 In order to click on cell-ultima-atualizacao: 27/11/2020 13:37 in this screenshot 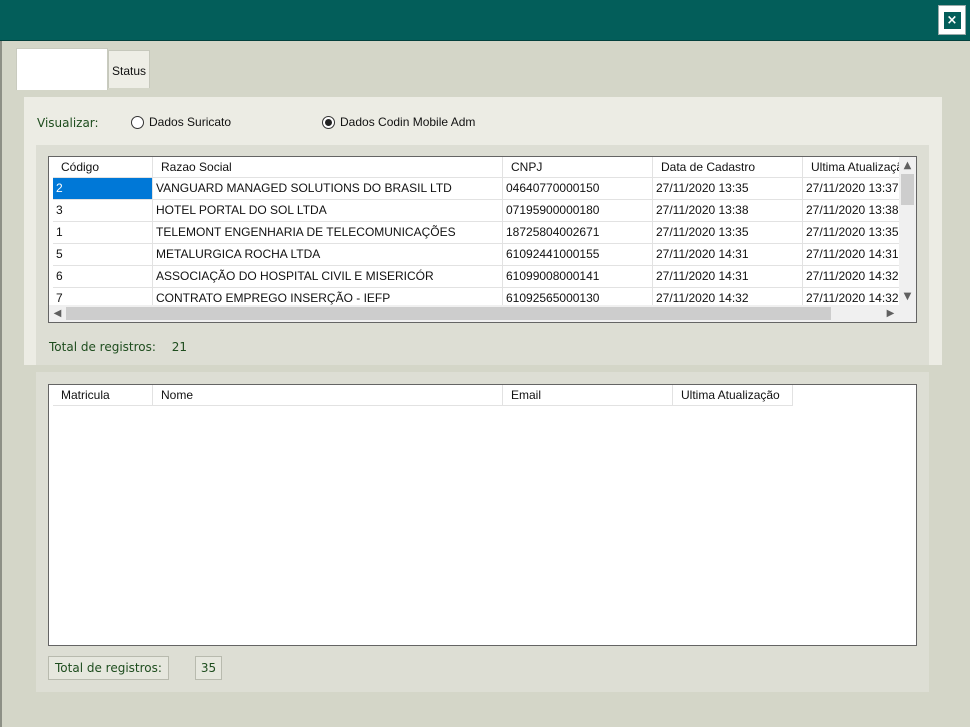, I will do `click(852, 189)`.